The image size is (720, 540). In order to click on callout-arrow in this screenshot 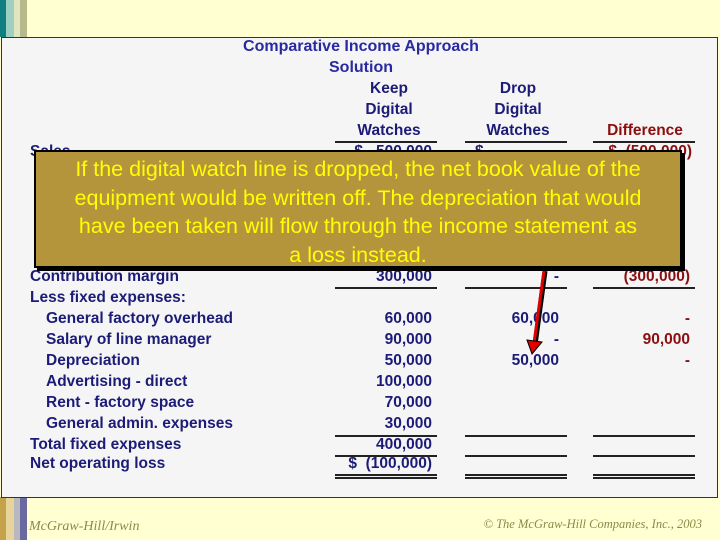, I will do `click(537, 312)`.